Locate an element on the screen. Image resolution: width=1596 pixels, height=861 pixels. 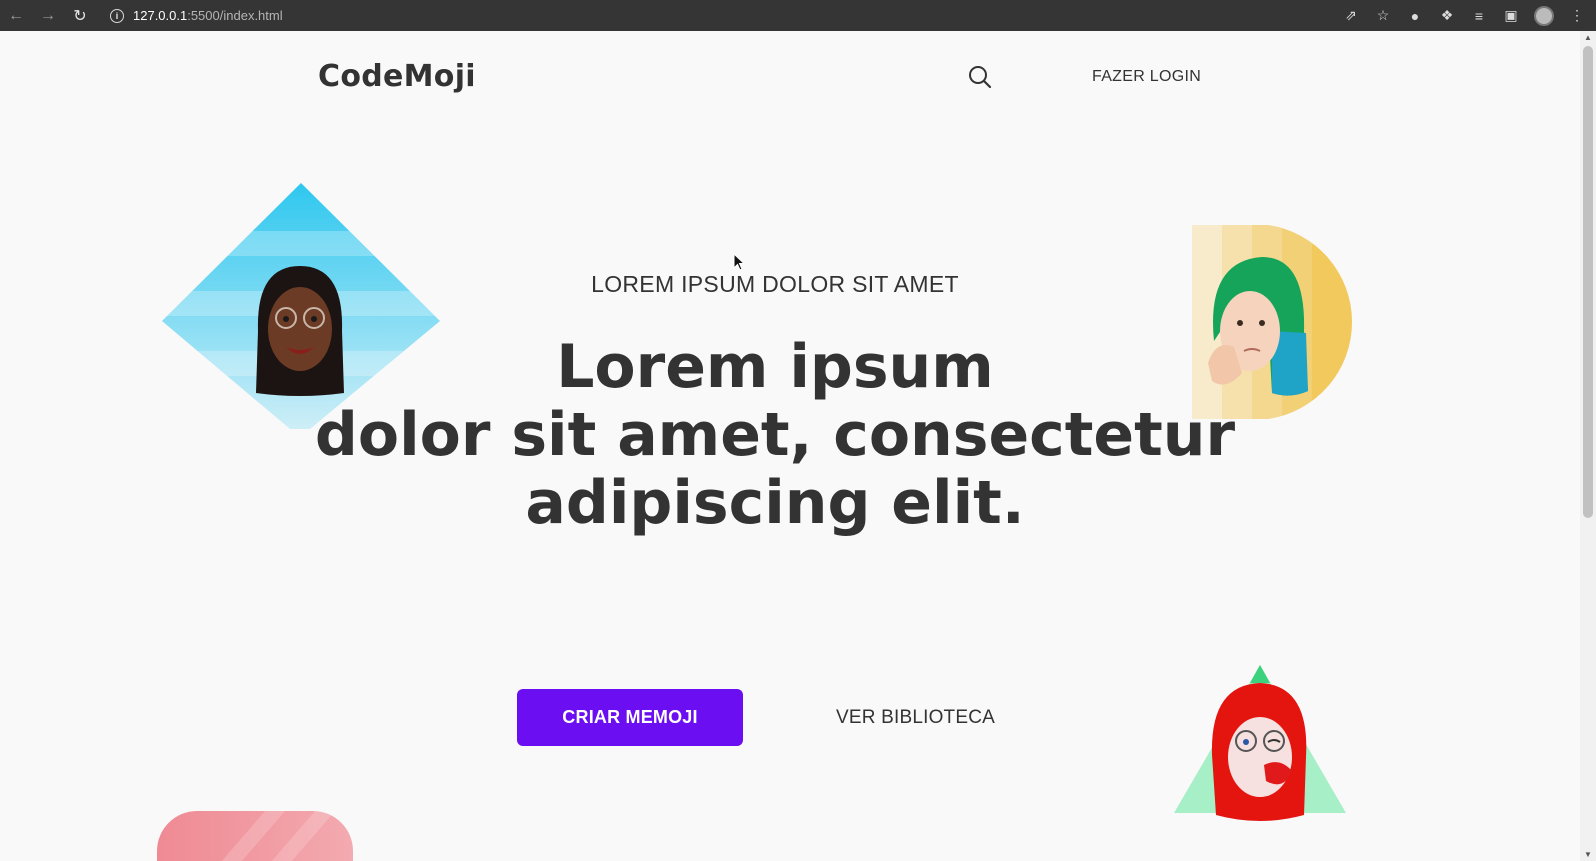
memoji-pill-image is located at coordinates (255, 836).